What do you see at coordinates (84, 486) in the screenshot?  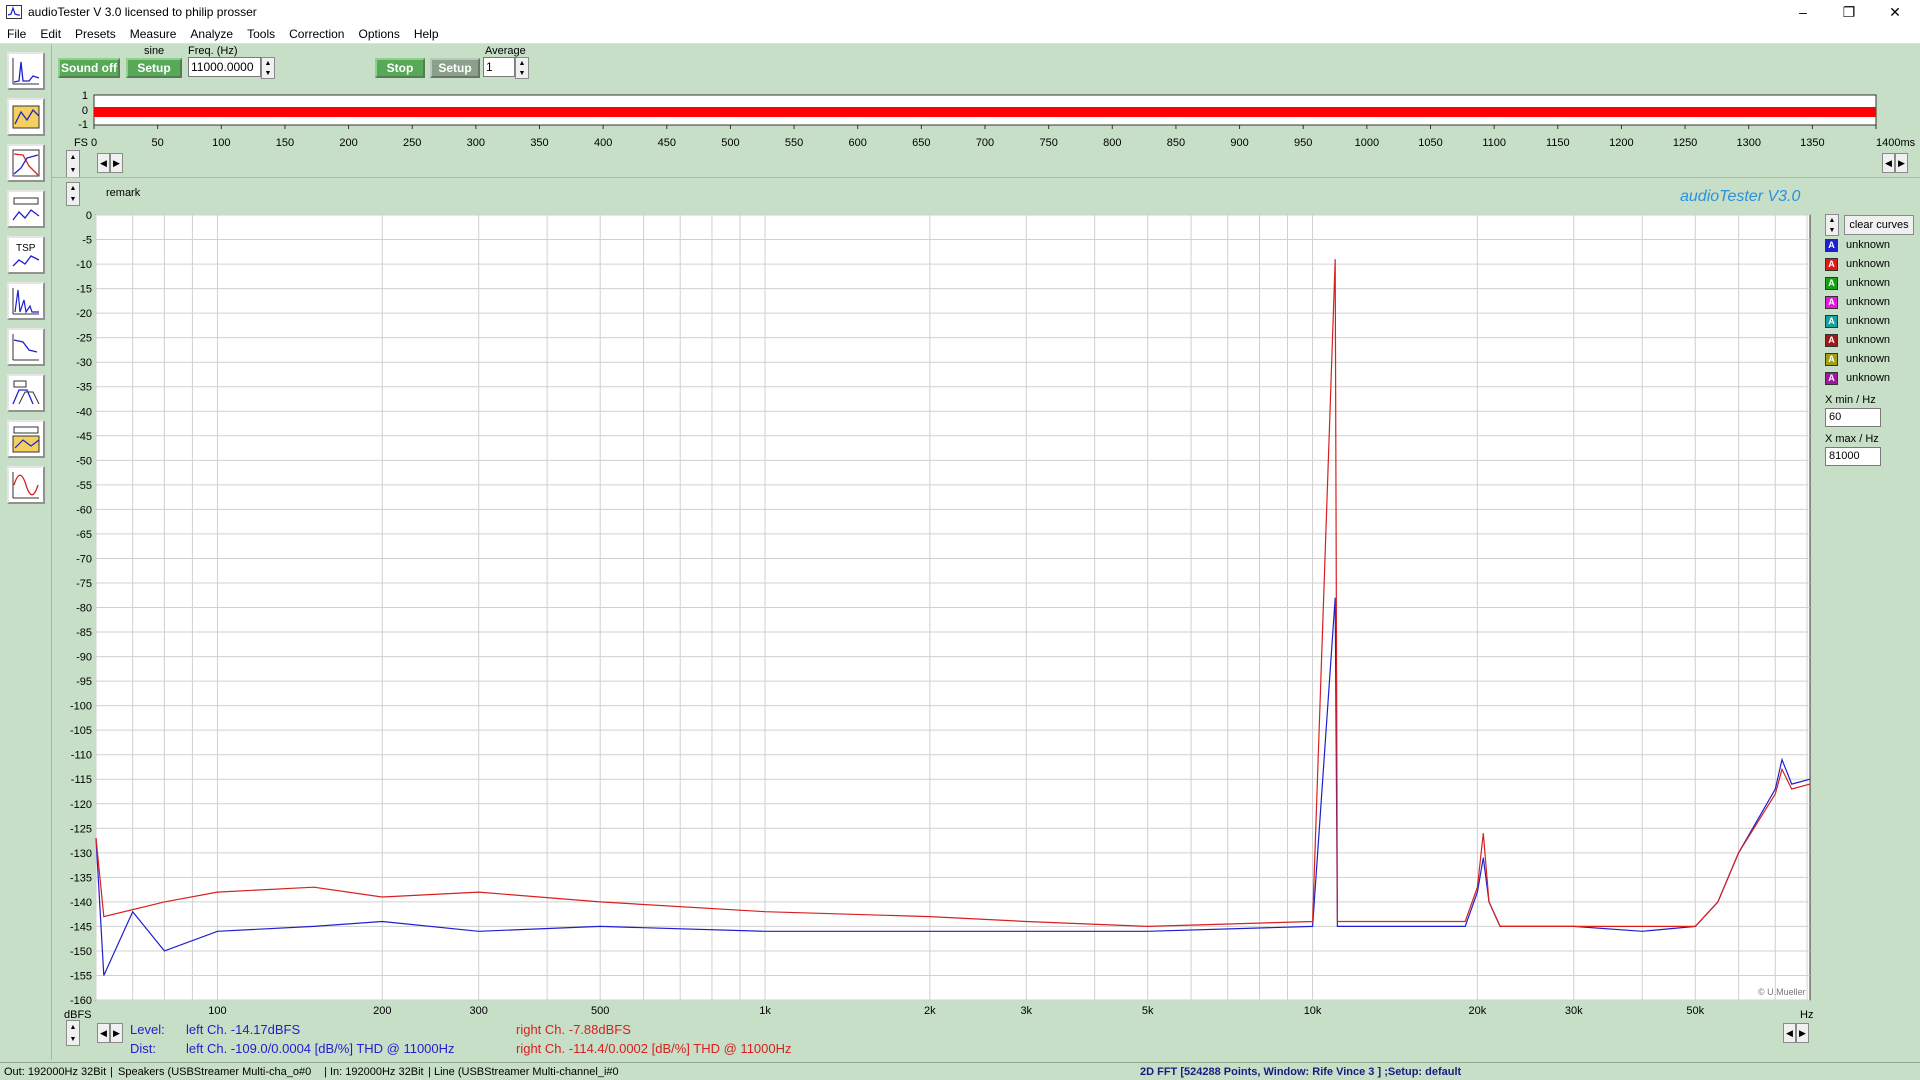 I see `y-tick-label: -55` at bounding box center [84, 486].